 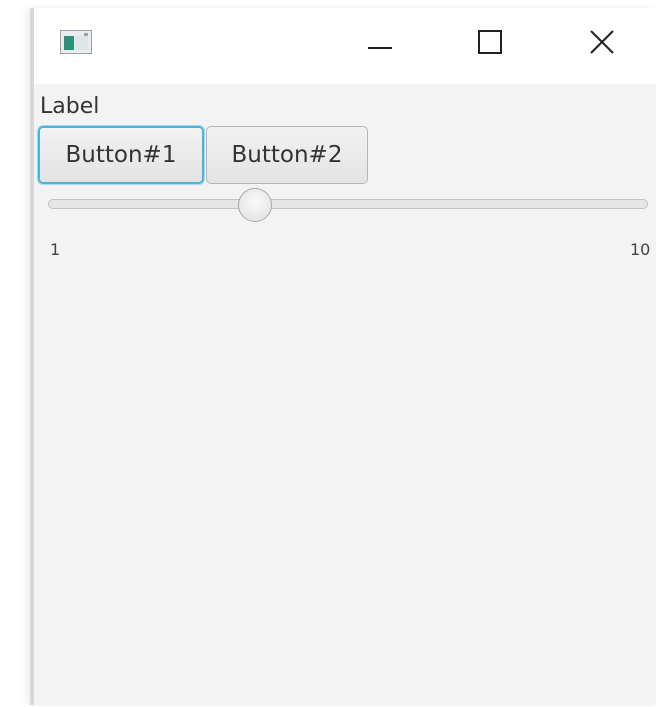 I want to click on minimize-button, so click(x=380, y=44).